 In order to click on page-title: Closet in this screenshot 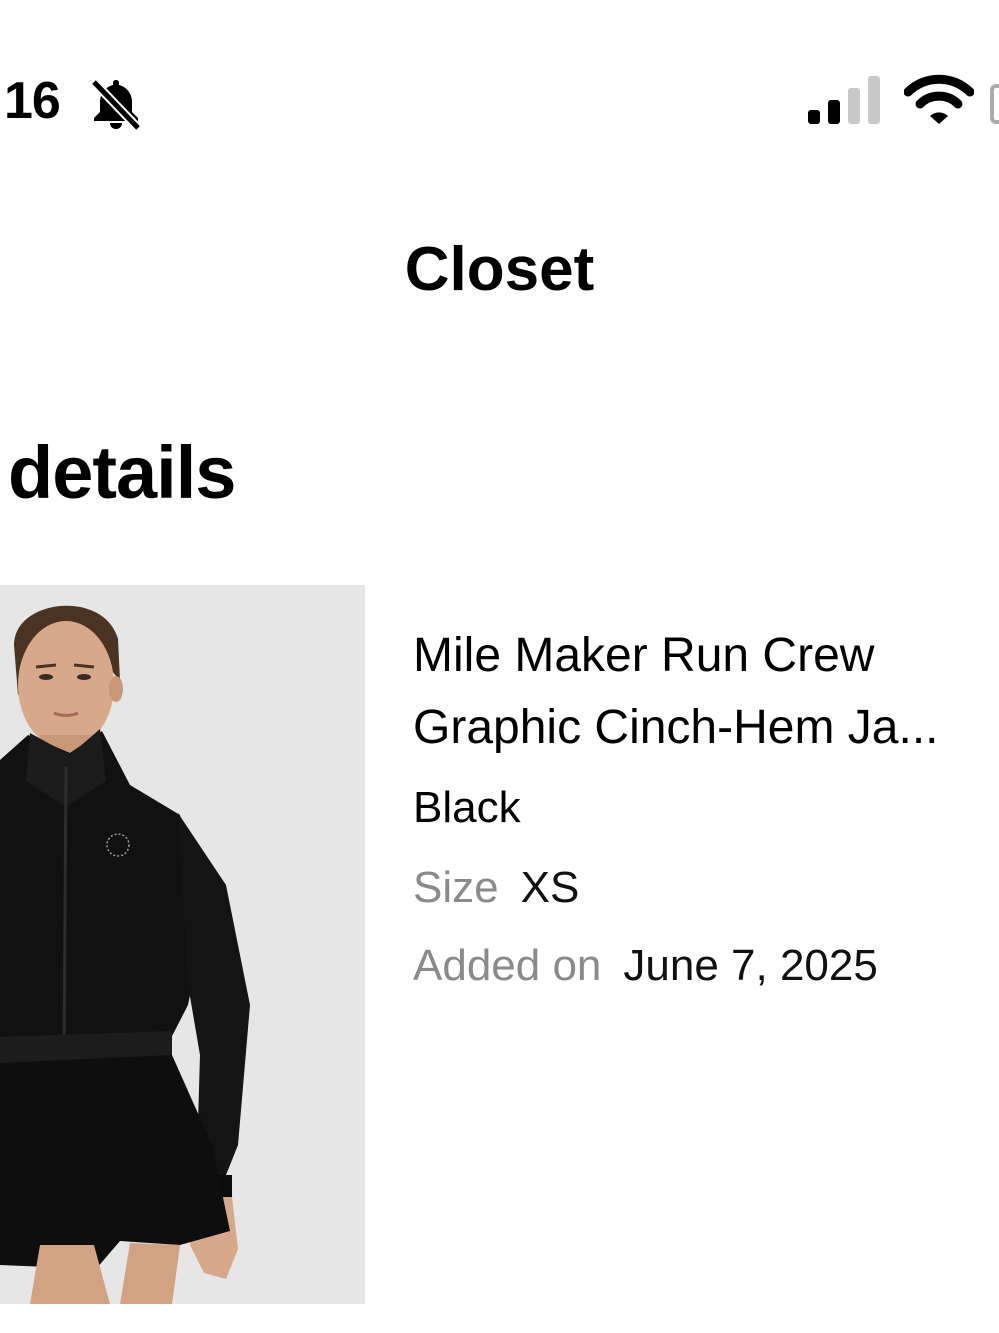, I will do `click(499, 269)`.